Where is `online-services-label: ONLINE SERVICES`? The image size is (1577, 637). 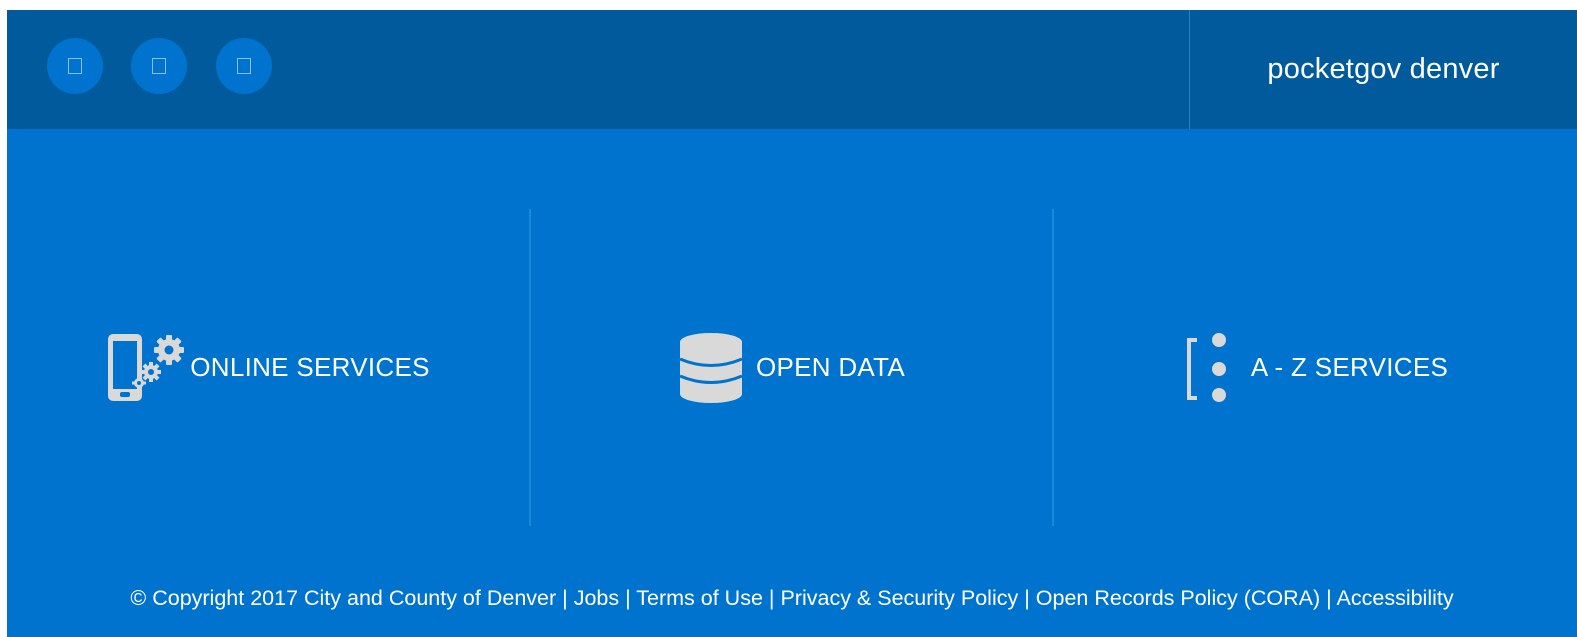 online-services-label: ONLINE SERVICES is located at coordinates (310, 367).